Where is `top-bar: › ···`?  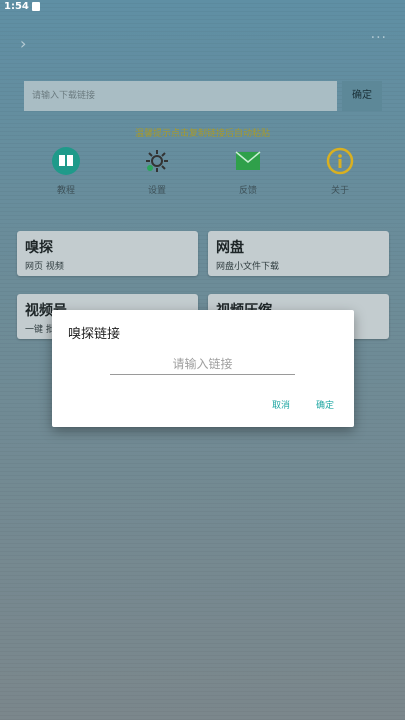 top-bar: › ··· is located at coordinates (202, 42).